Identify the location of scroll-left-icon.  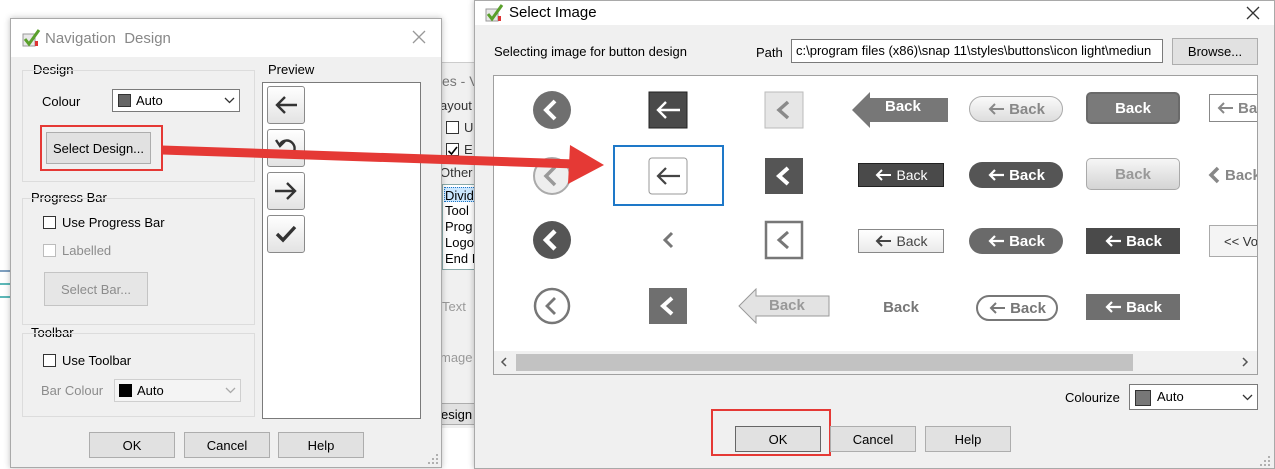
(504, 362).